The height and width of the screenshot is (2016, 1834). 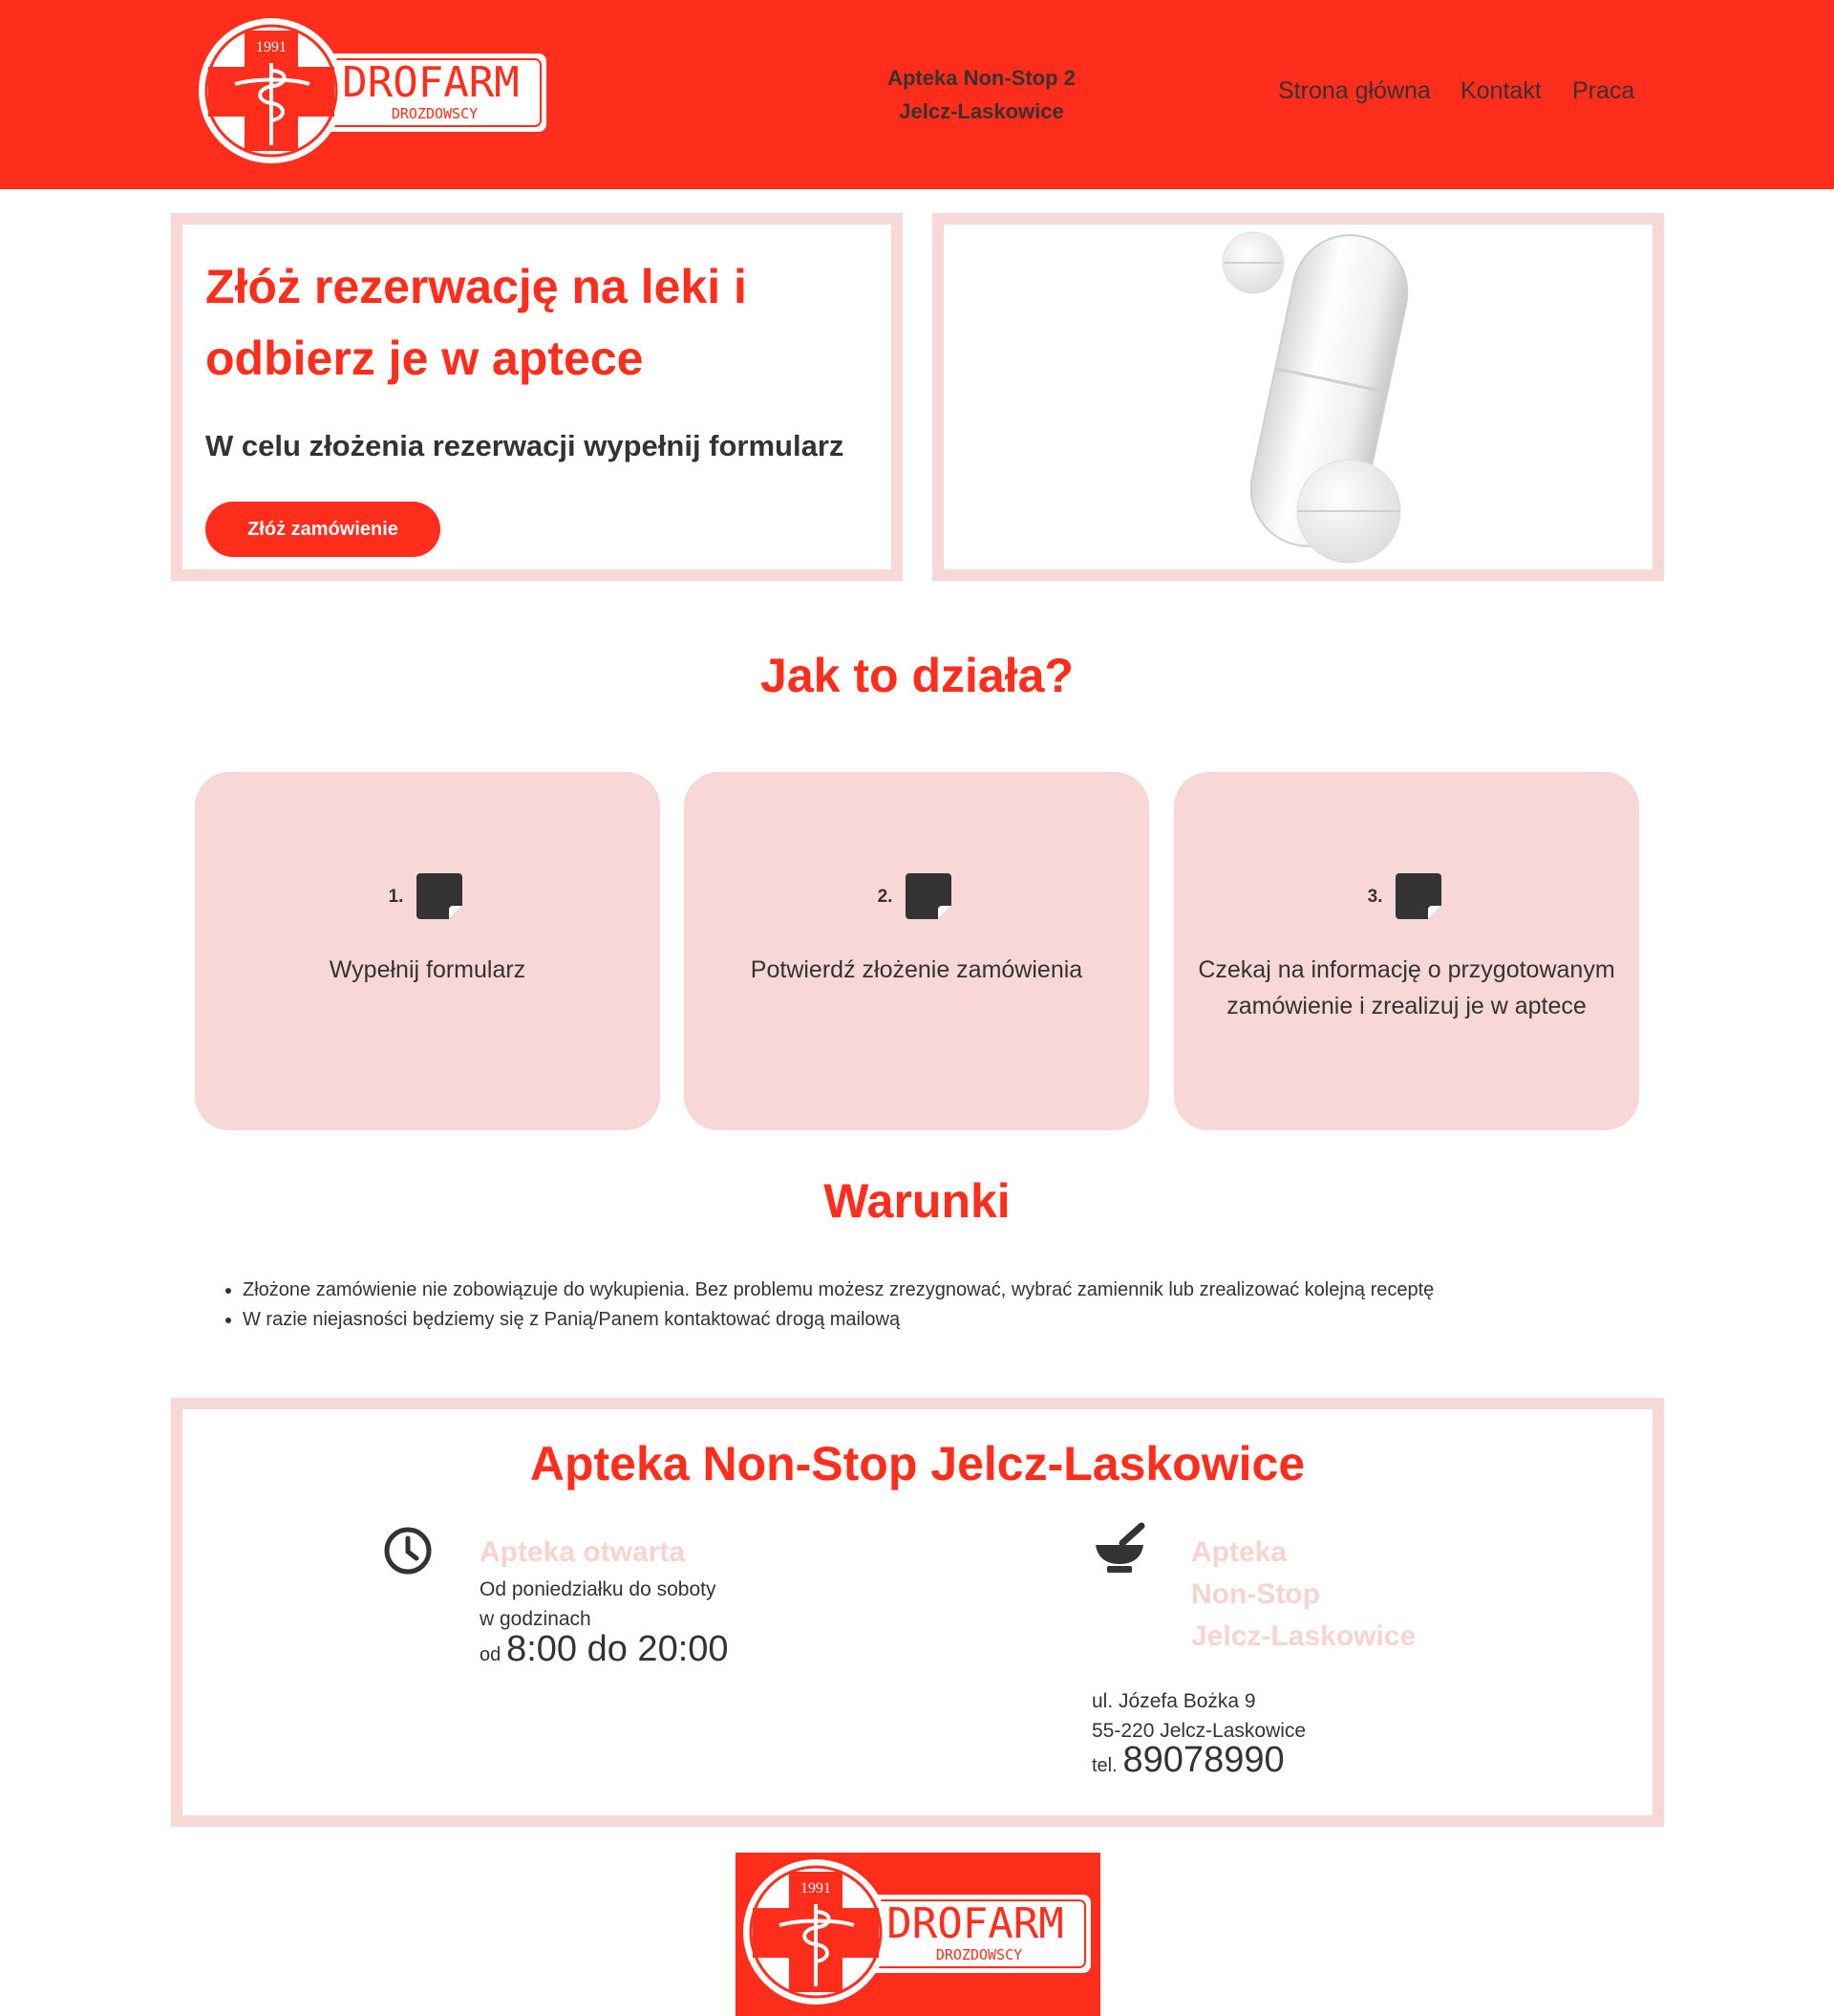 I want to click on step-card: 1. Wypełnij formularz, so click(x=428, y=951).